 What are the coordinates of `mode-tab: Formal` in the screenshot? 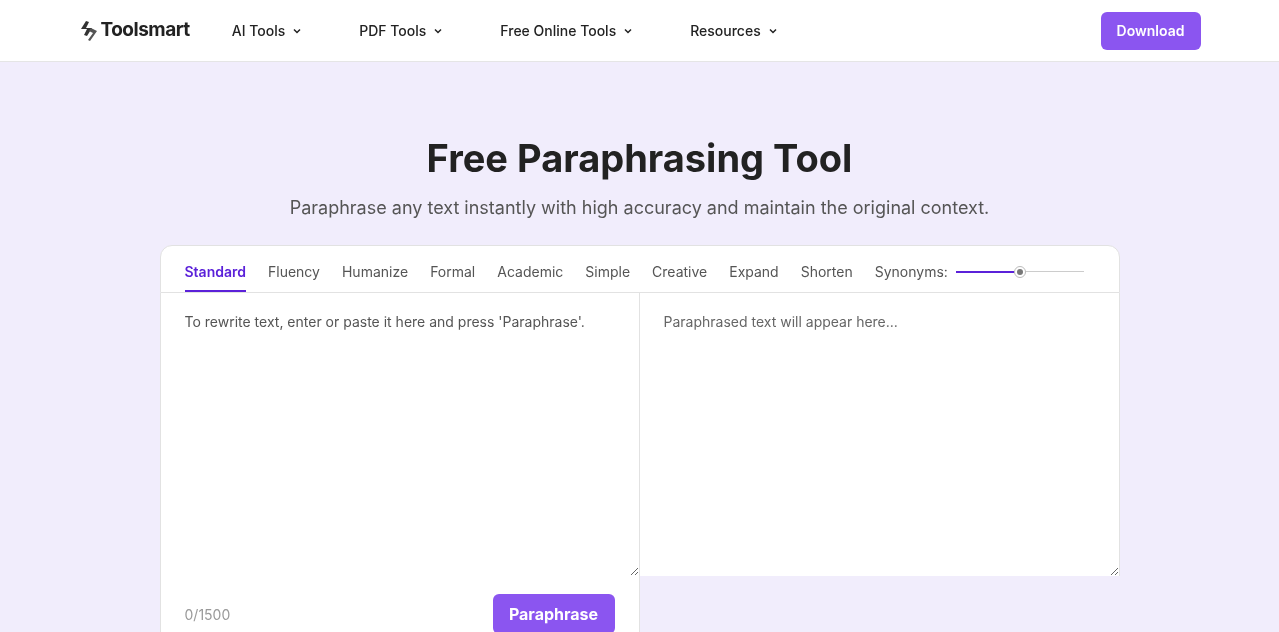 It's located at (453, 276).